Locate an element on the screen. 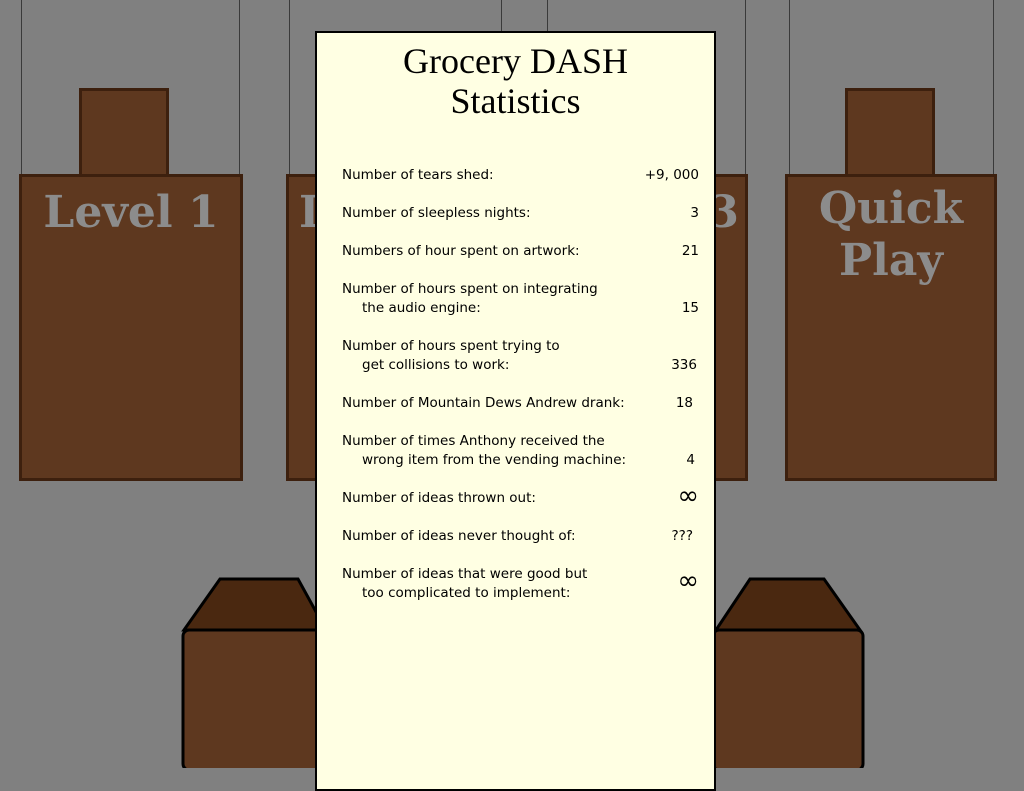 The image size is (1024, 791). left-crate is located at coordinates (255, 672).